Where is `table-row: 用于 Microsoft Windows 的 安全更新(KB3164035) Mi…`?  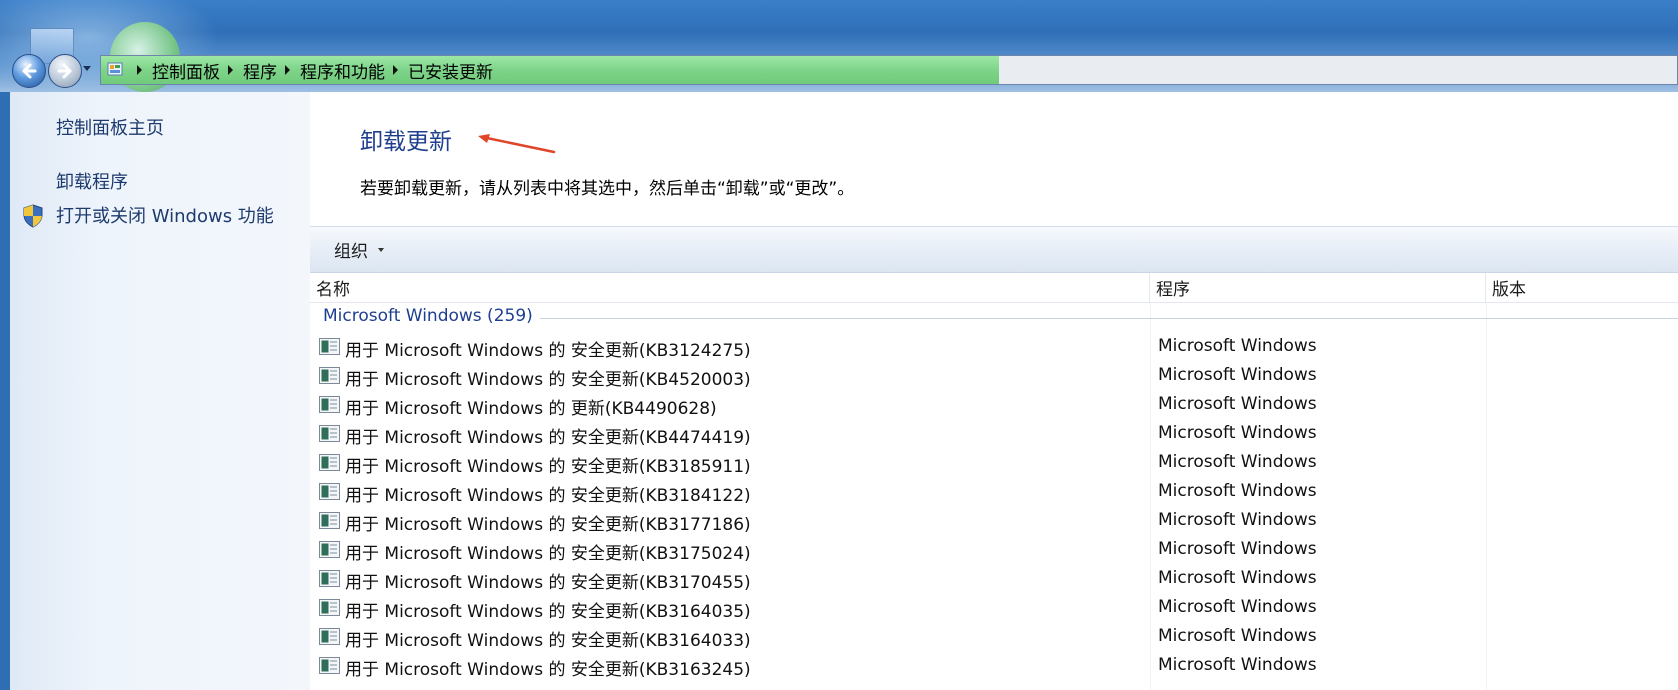 table-row: 用于 Microsoft Windows 的 安全更新(KB3164035) Mi… is located at coordinates (994, 608).